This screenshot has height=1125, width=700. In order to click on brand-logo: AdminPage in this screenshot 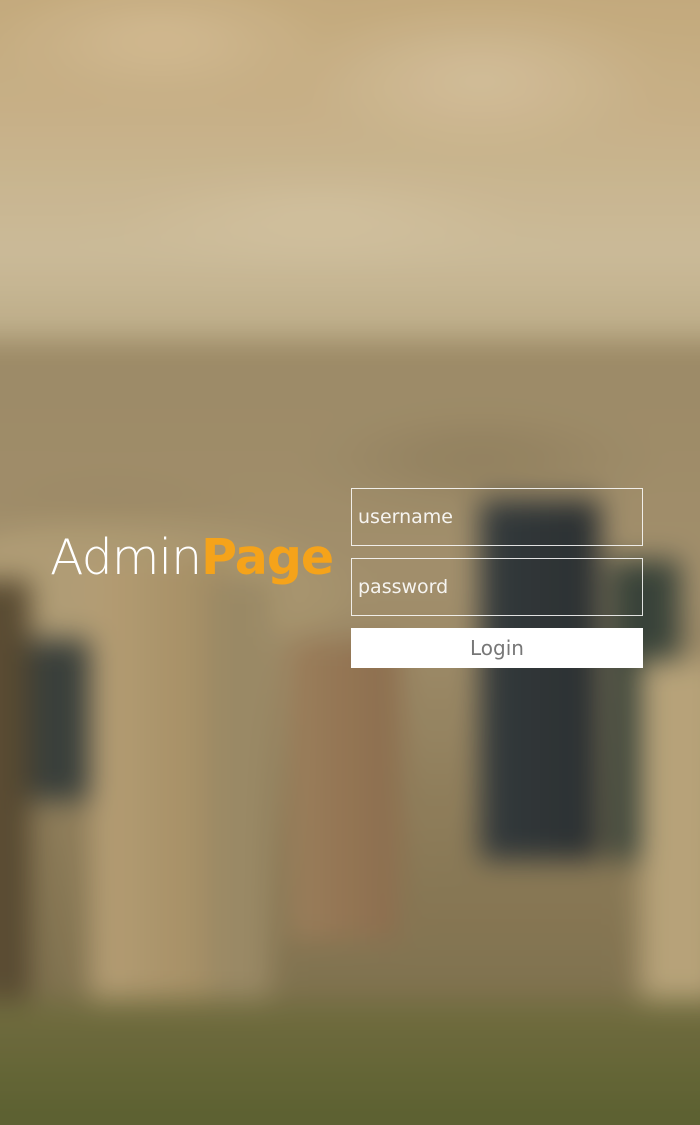, I will do `click(192, 558)`.